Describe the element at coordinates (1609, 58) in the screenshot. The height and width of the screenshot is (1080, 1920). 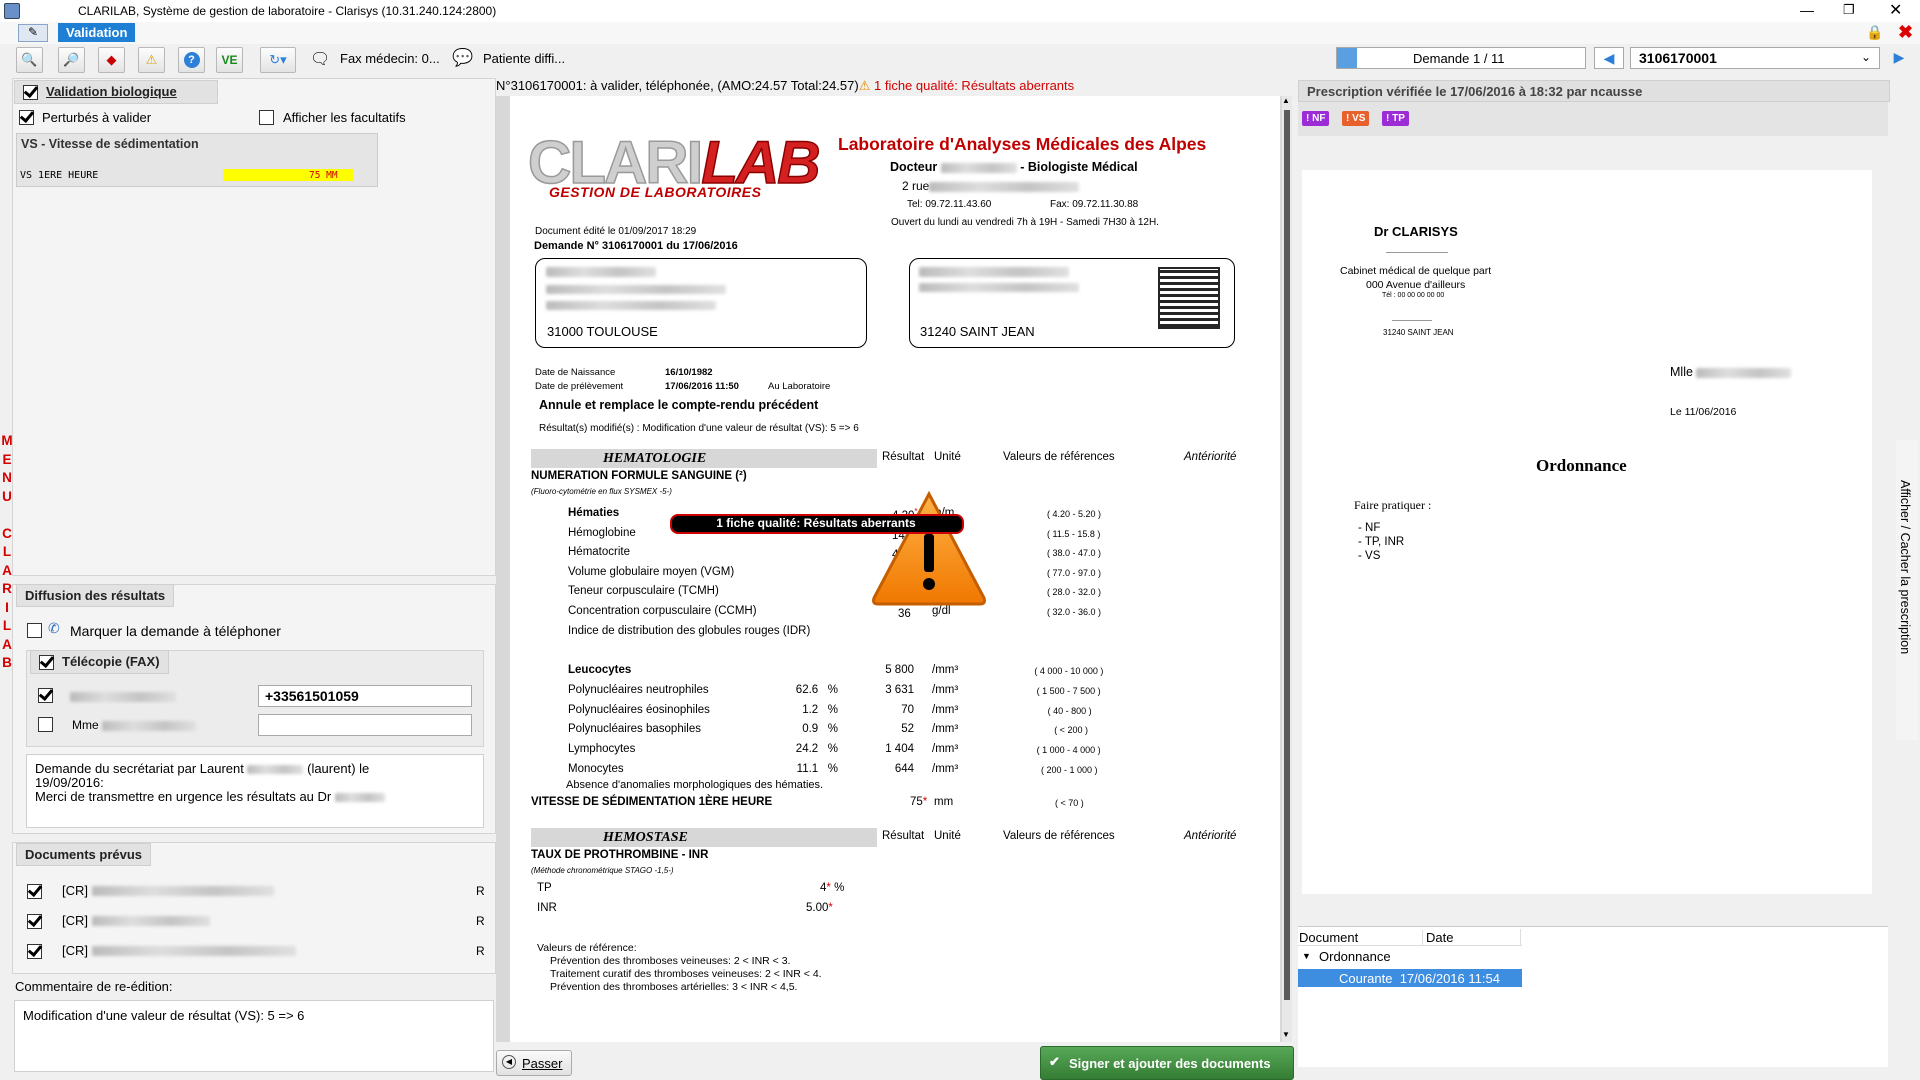
I see `prev-button: ◀` at that location.